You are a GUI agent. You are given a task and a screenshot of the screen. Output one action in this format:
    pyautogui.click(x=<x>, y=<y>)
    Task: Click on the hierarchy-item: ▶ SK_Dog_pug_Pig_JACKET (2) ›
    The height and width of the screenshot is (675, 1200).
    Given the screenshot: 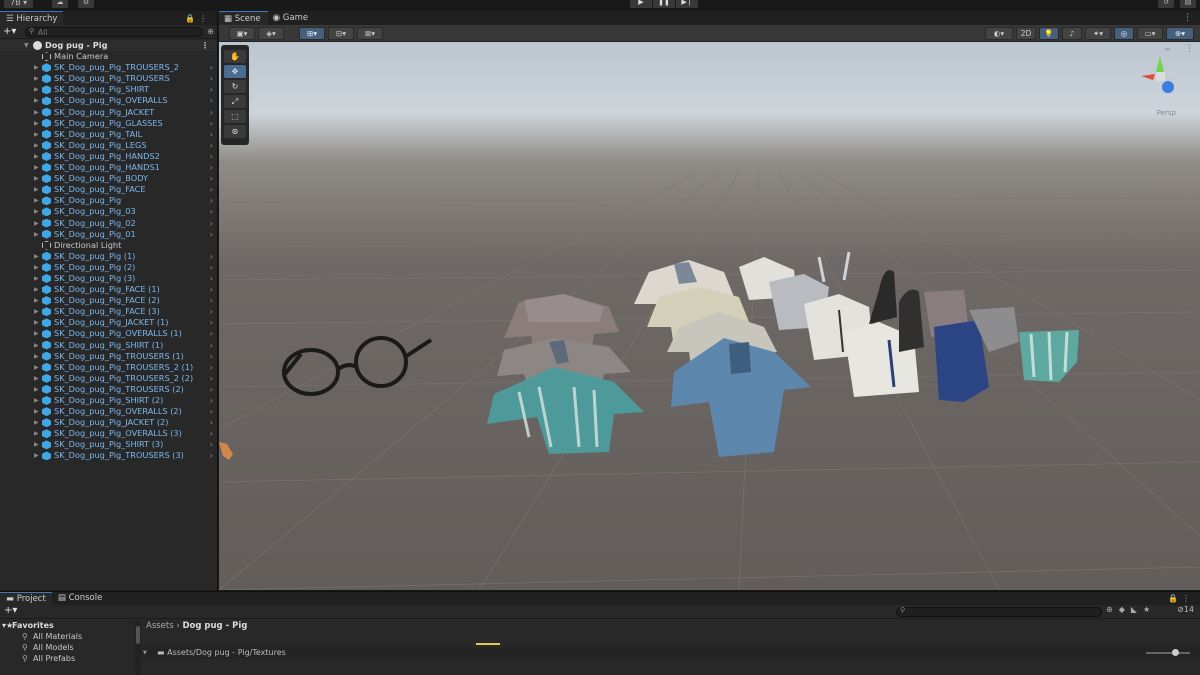 What is the action you would take?
    pyautogui.click(x=108, y=422)
    